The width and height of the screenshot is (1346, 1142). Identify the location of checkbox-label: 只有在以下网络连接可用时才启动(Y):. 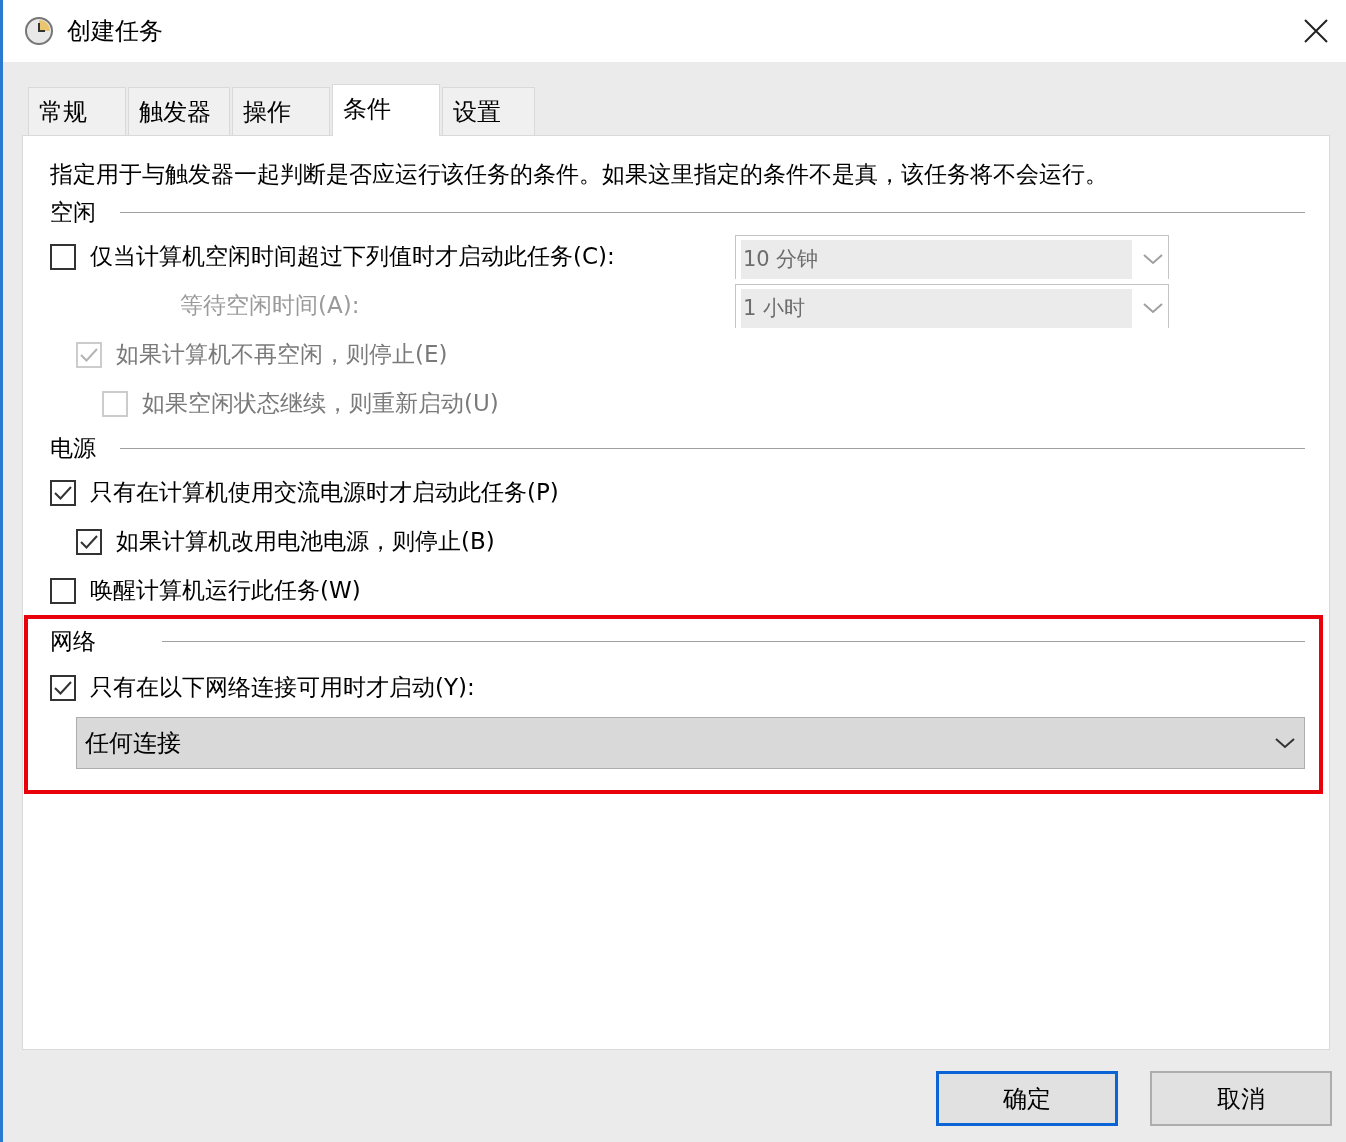
(282, 687).